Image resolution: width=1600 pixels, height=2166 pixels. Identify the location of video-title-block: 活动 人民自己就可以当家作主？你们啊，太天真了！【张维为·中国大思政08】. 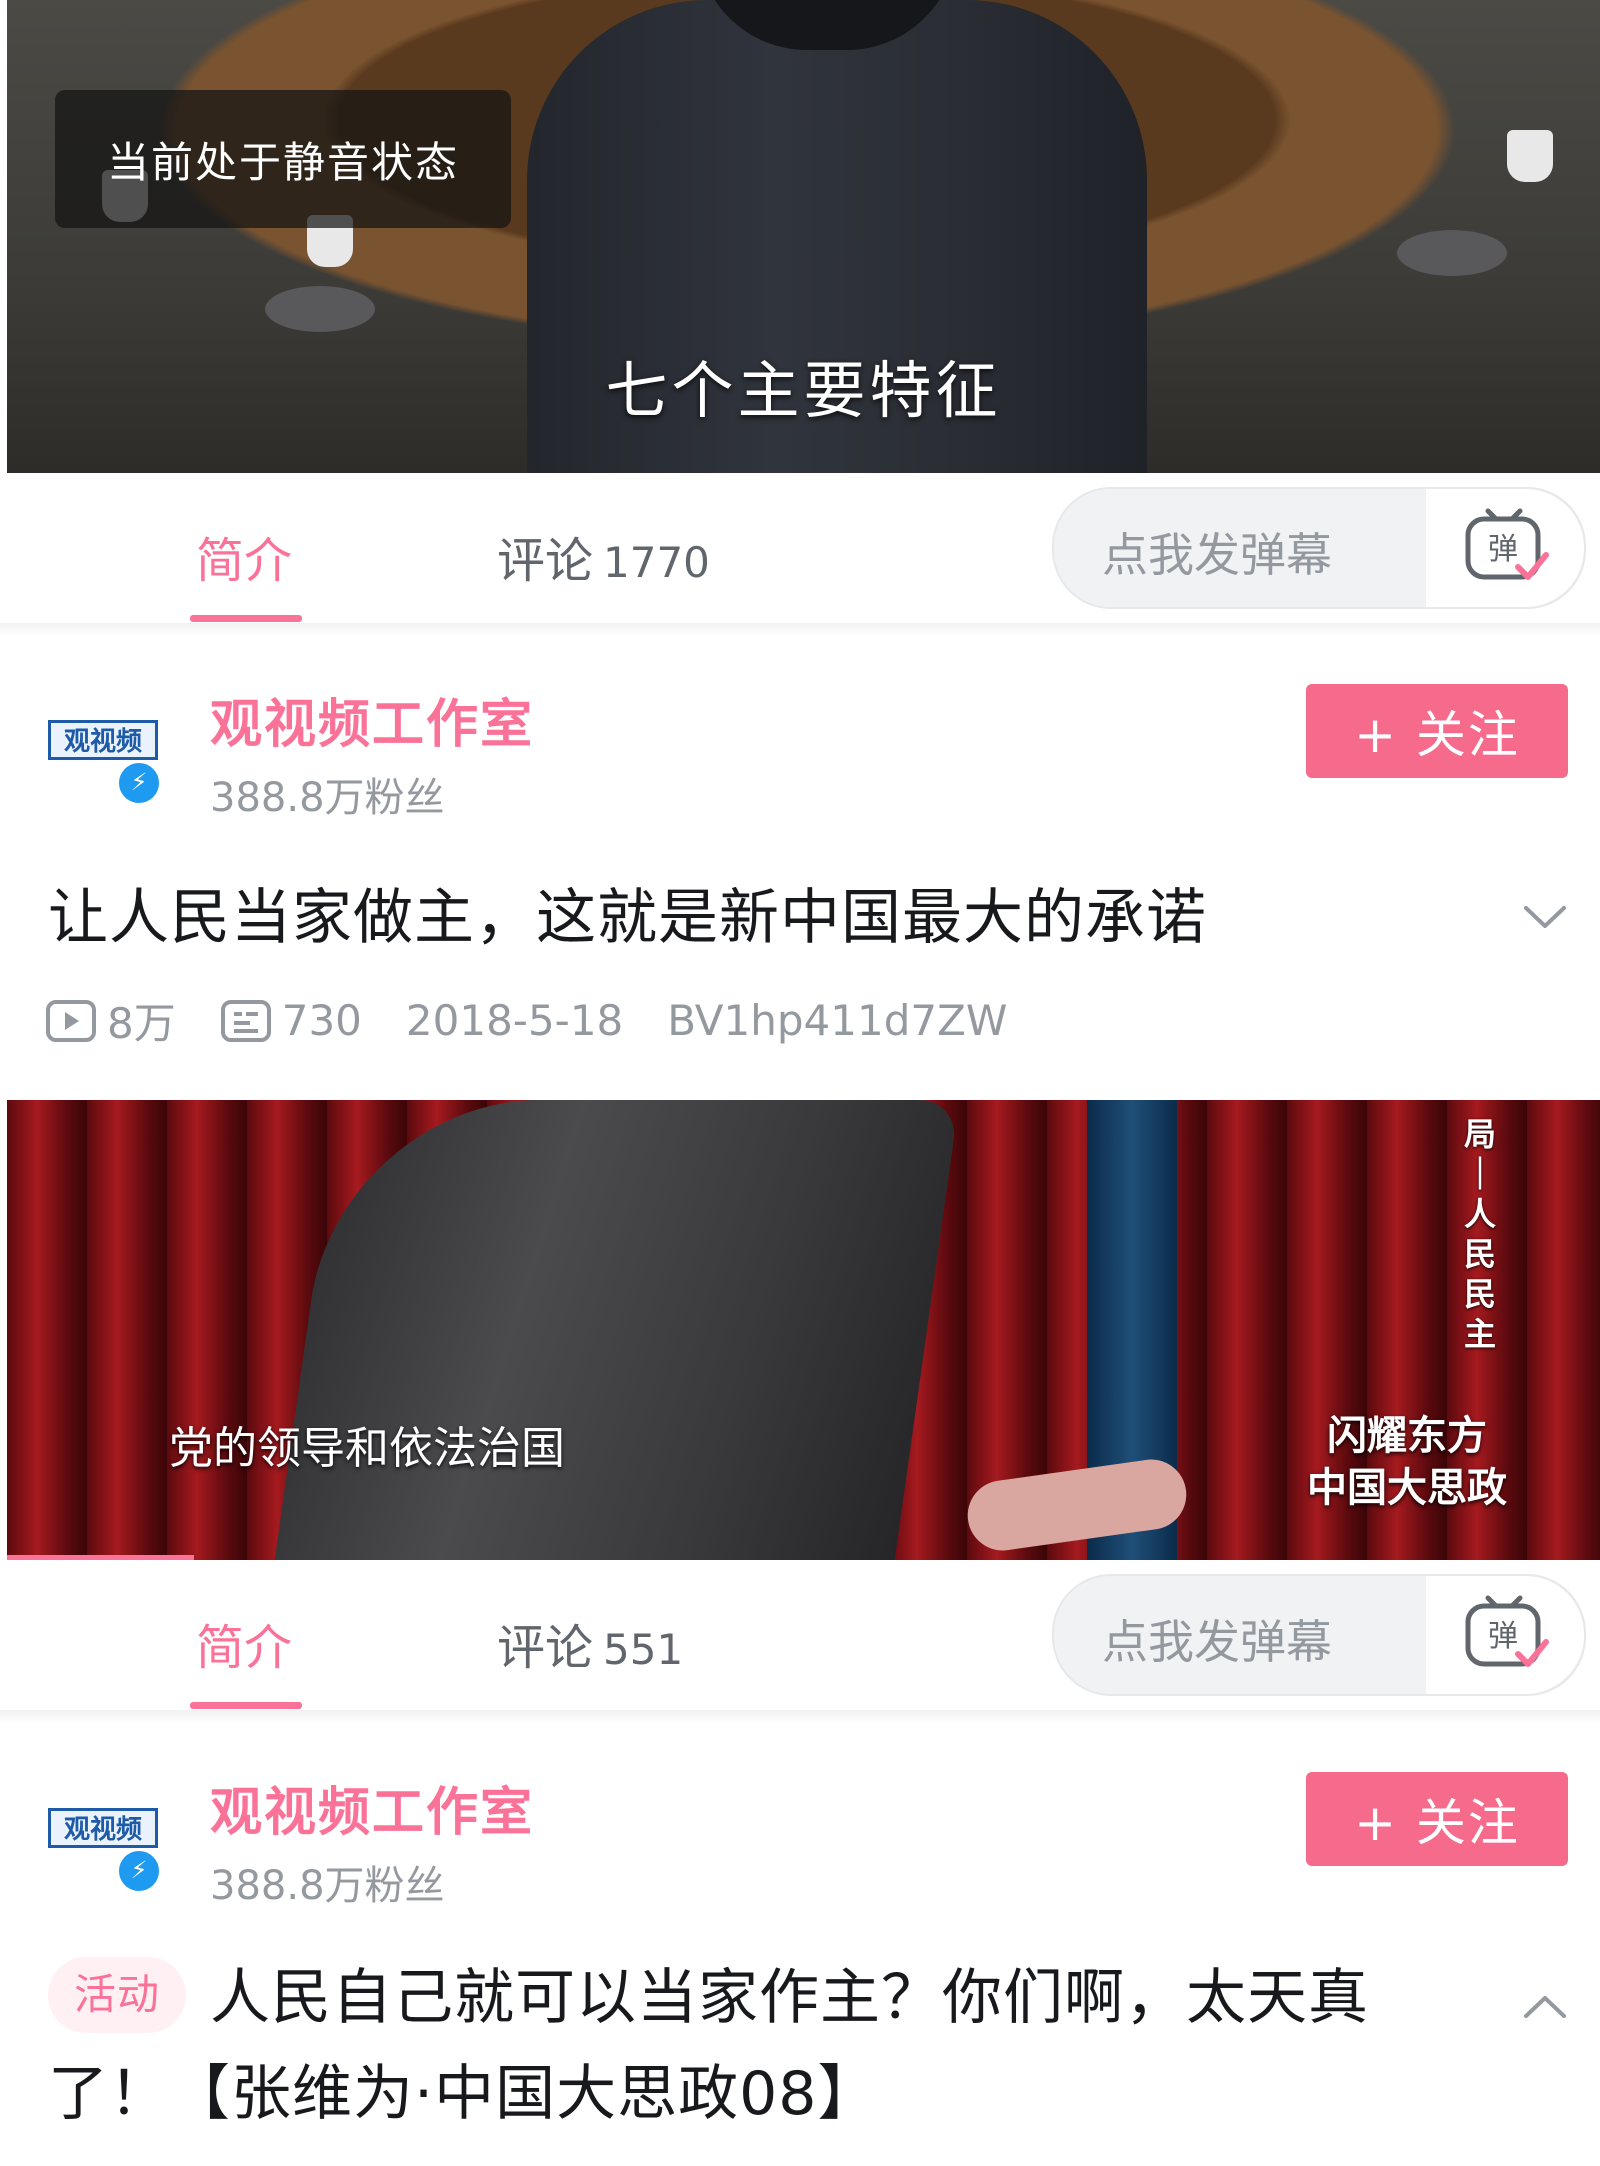
(758, 2046).